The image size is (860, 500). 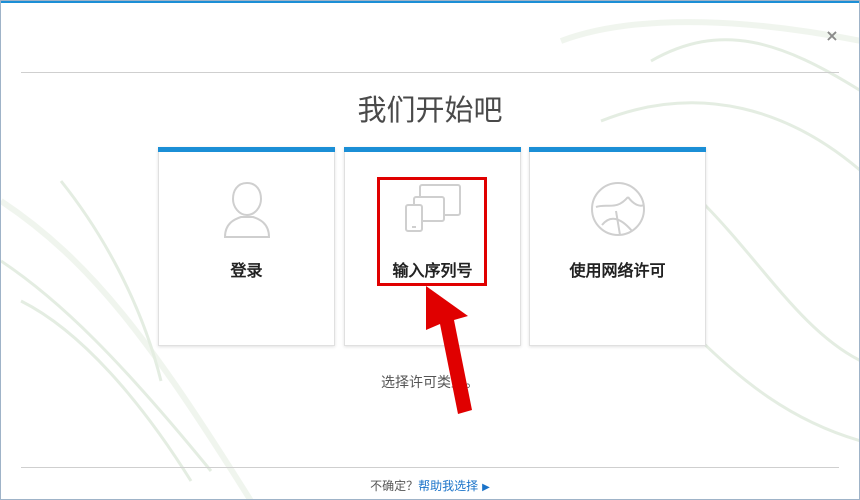 What do you see at coordinates (617, 270) in the screenshot?
I see `network-license-label: 使用网络许可` at bounding box center [617, 270].